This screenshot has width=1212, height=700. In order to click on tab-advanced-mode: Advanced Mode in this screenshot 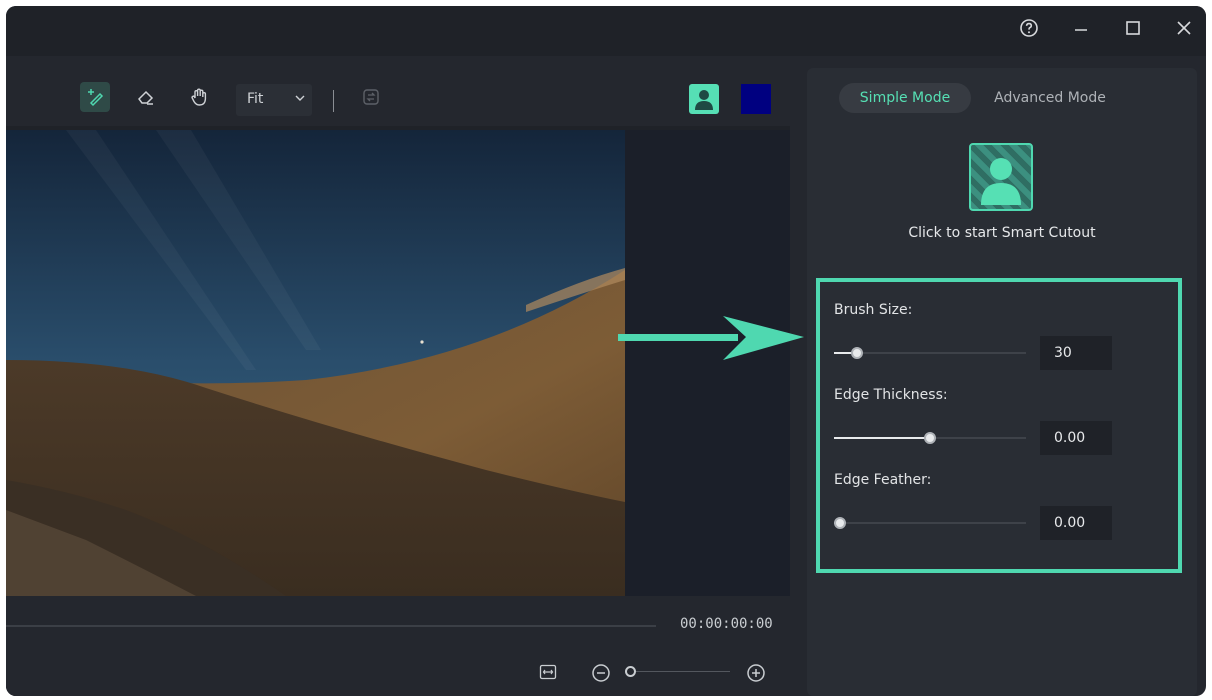, I will do `click(1050, 98)`.